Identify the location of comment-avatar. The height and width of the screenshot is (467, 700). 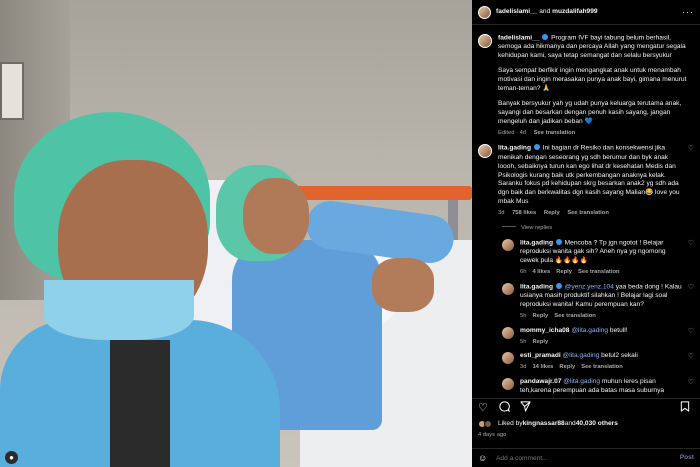
(485, 151).